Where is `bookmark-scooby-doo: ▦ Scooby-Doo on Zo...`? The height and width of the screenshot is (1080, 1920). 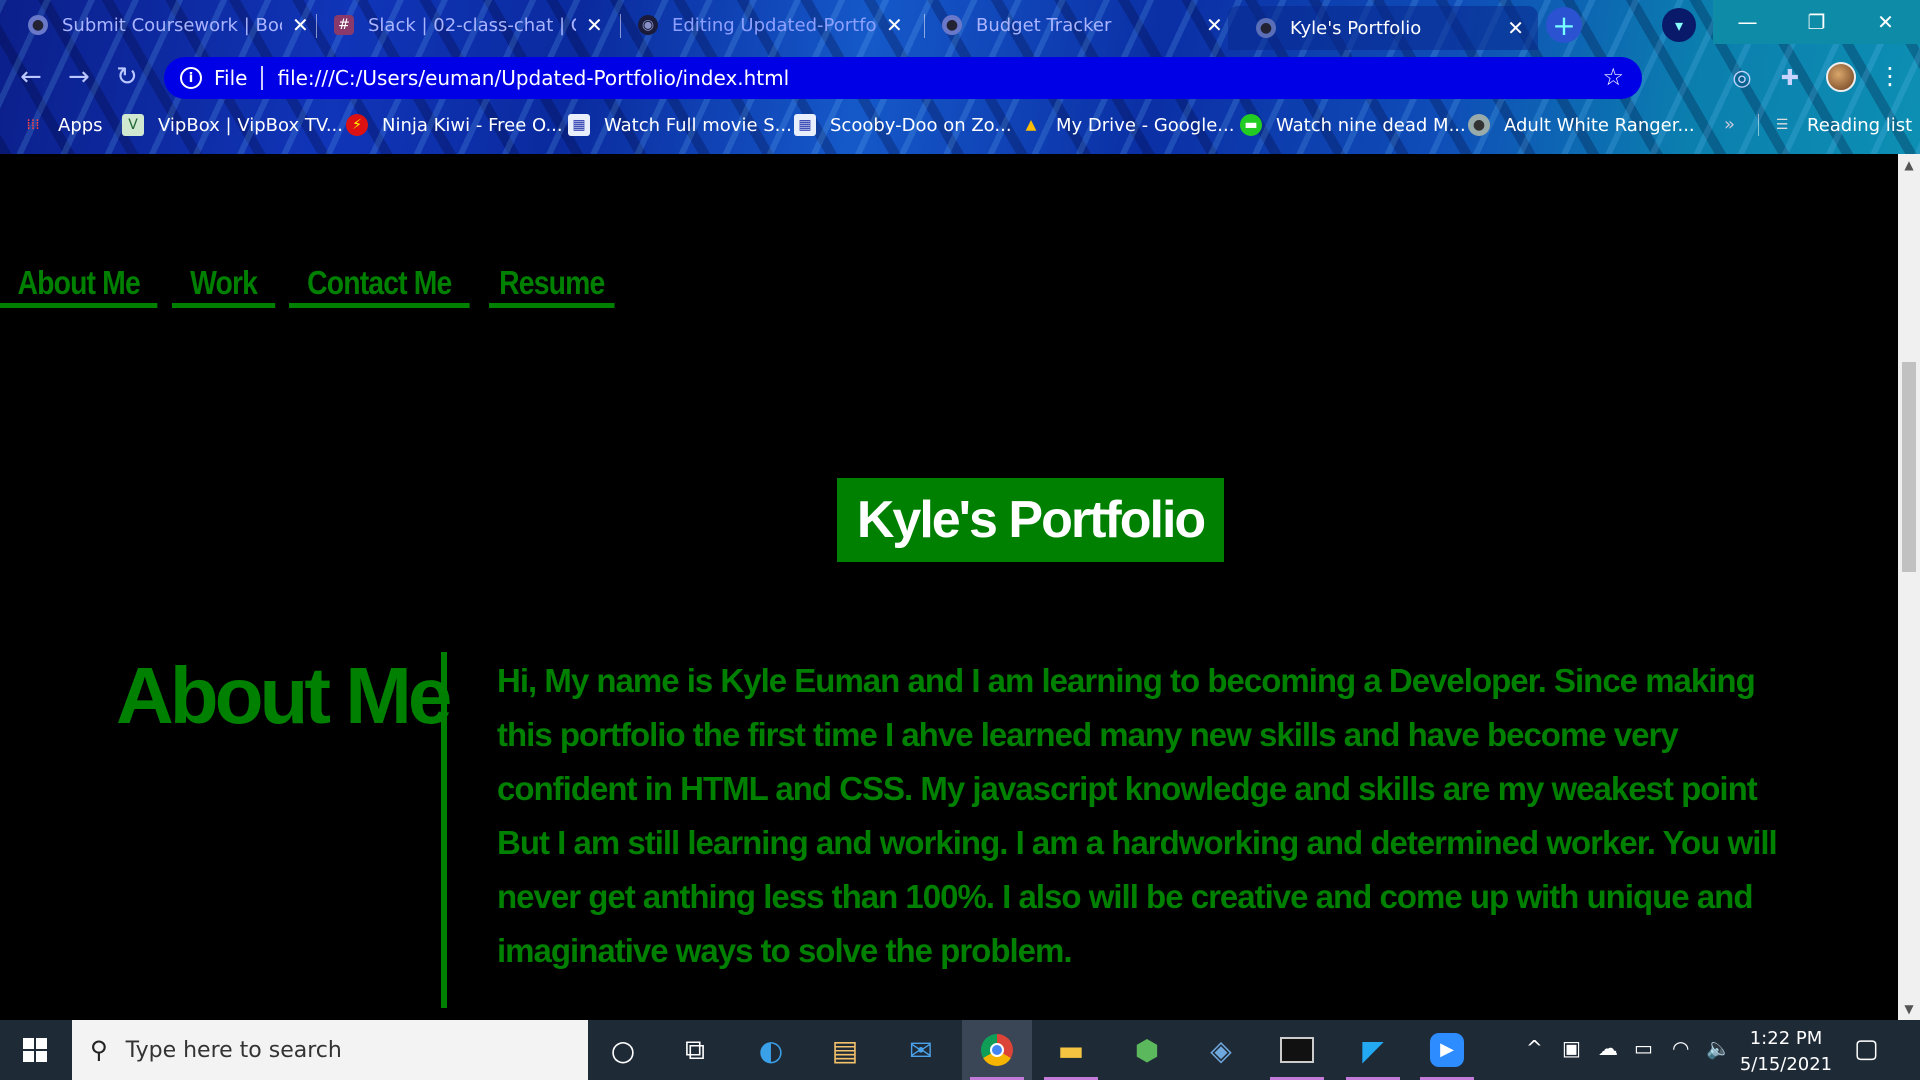
bookmark-scooby-doo: ▦ Scooby-Doo on Zo... is located at coordinates (903, 125).